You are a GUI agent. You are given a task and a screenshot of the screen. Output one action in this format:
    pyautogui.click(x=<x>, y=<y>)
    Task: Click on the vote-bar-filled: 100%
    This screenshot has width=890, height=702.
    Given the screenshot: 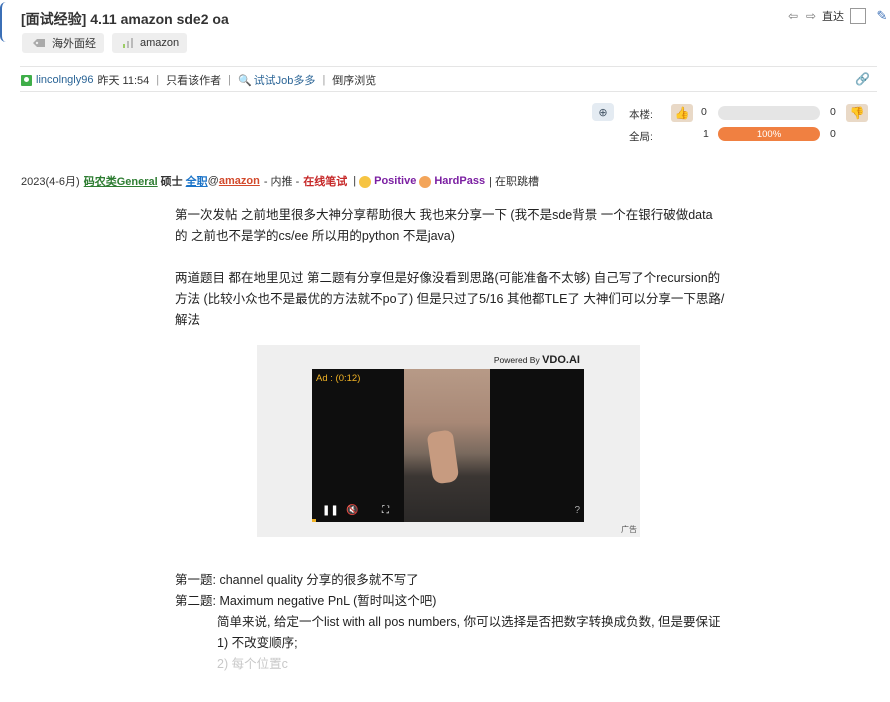 What is the action you would take?
    pyautogui.click(x=769, y=134)
    